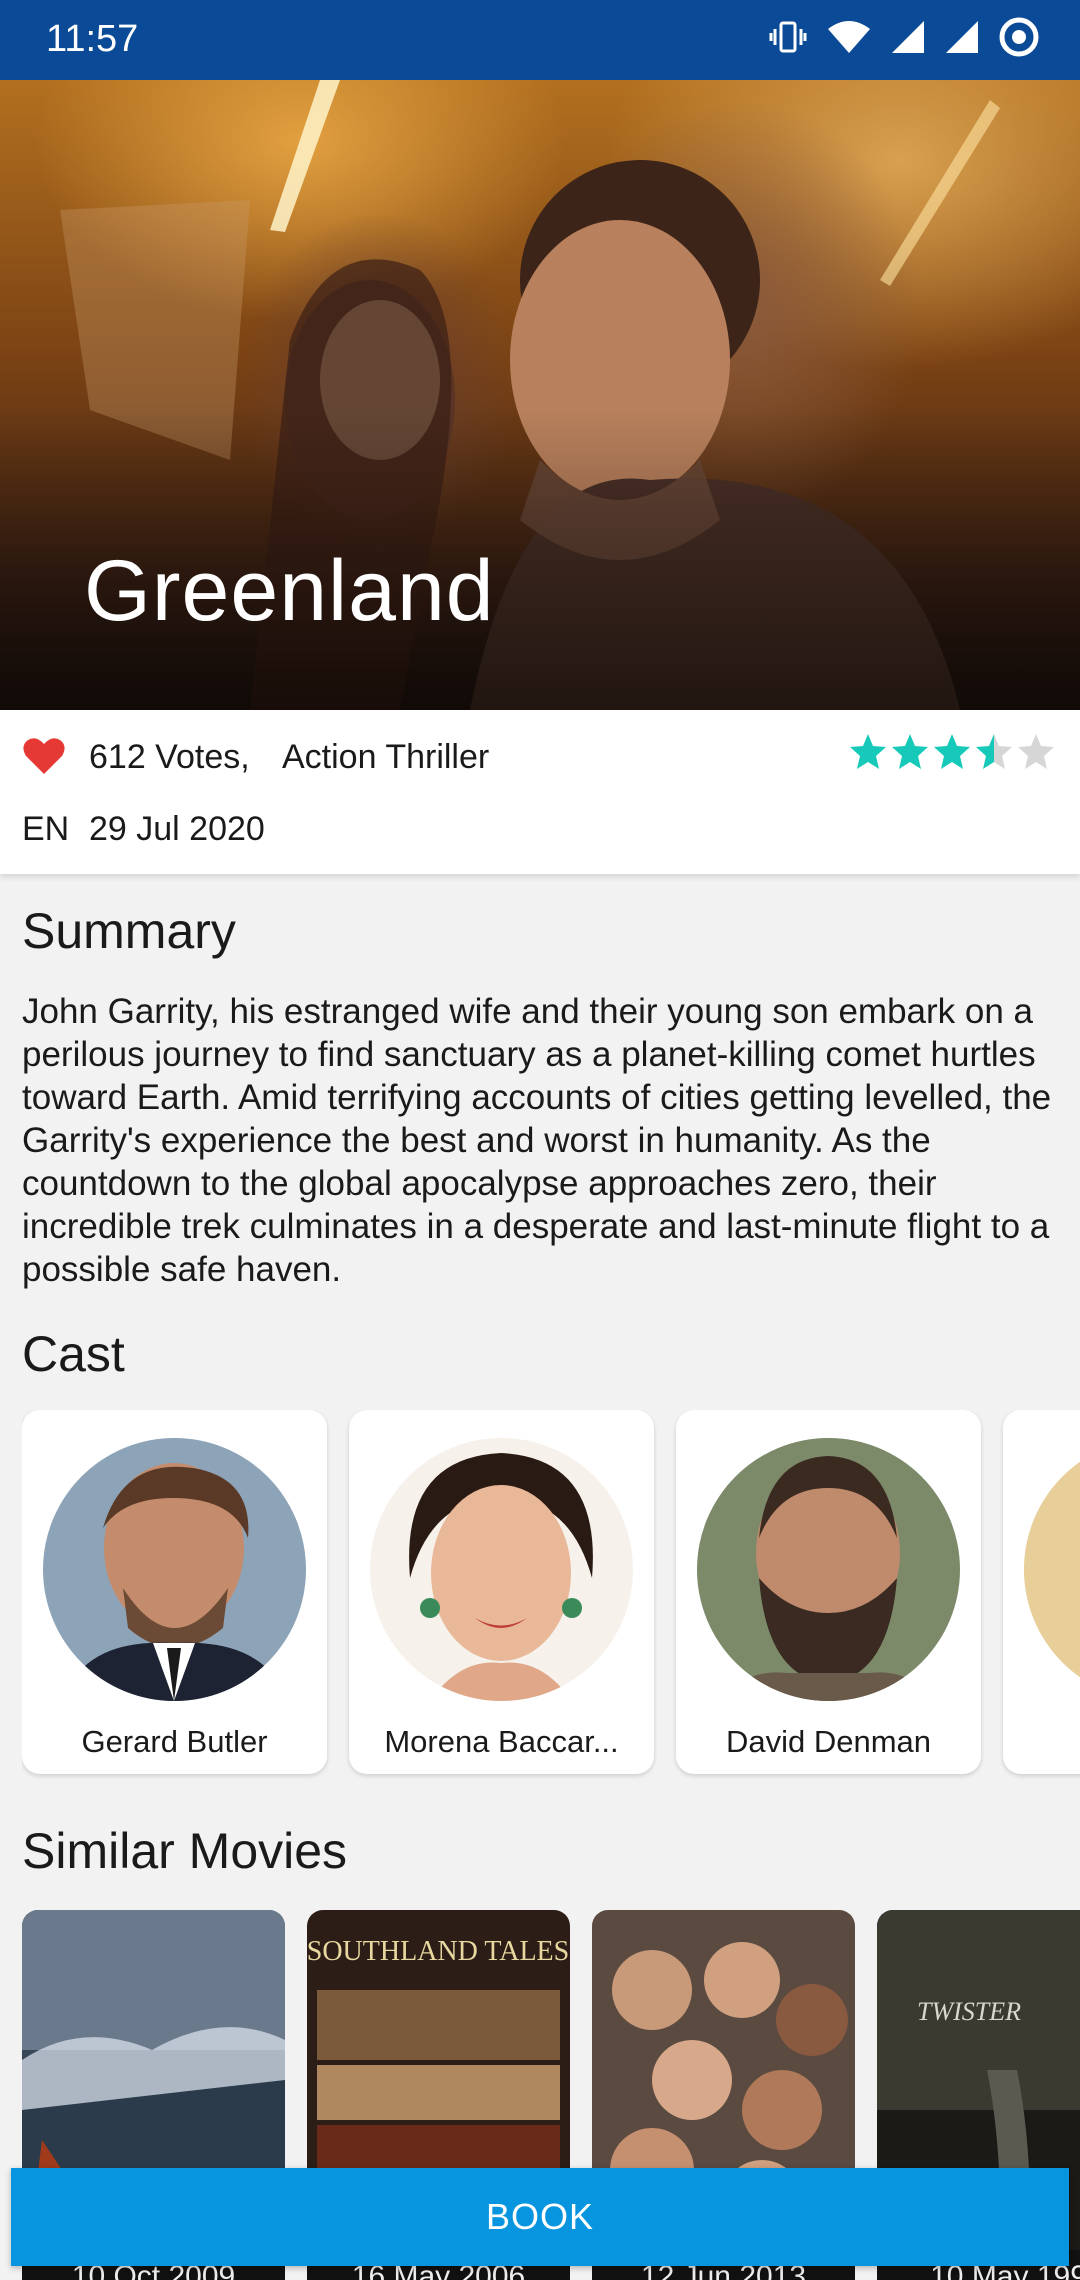  I want to click on vibrate-icon, so click(788, 37).